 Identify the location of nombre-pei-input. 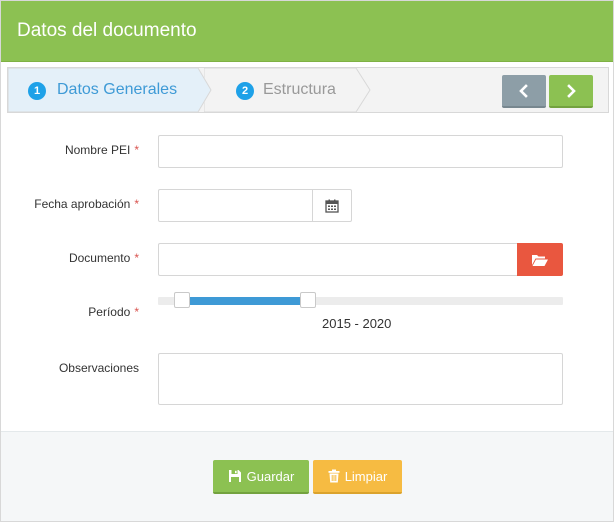
(360, 151).